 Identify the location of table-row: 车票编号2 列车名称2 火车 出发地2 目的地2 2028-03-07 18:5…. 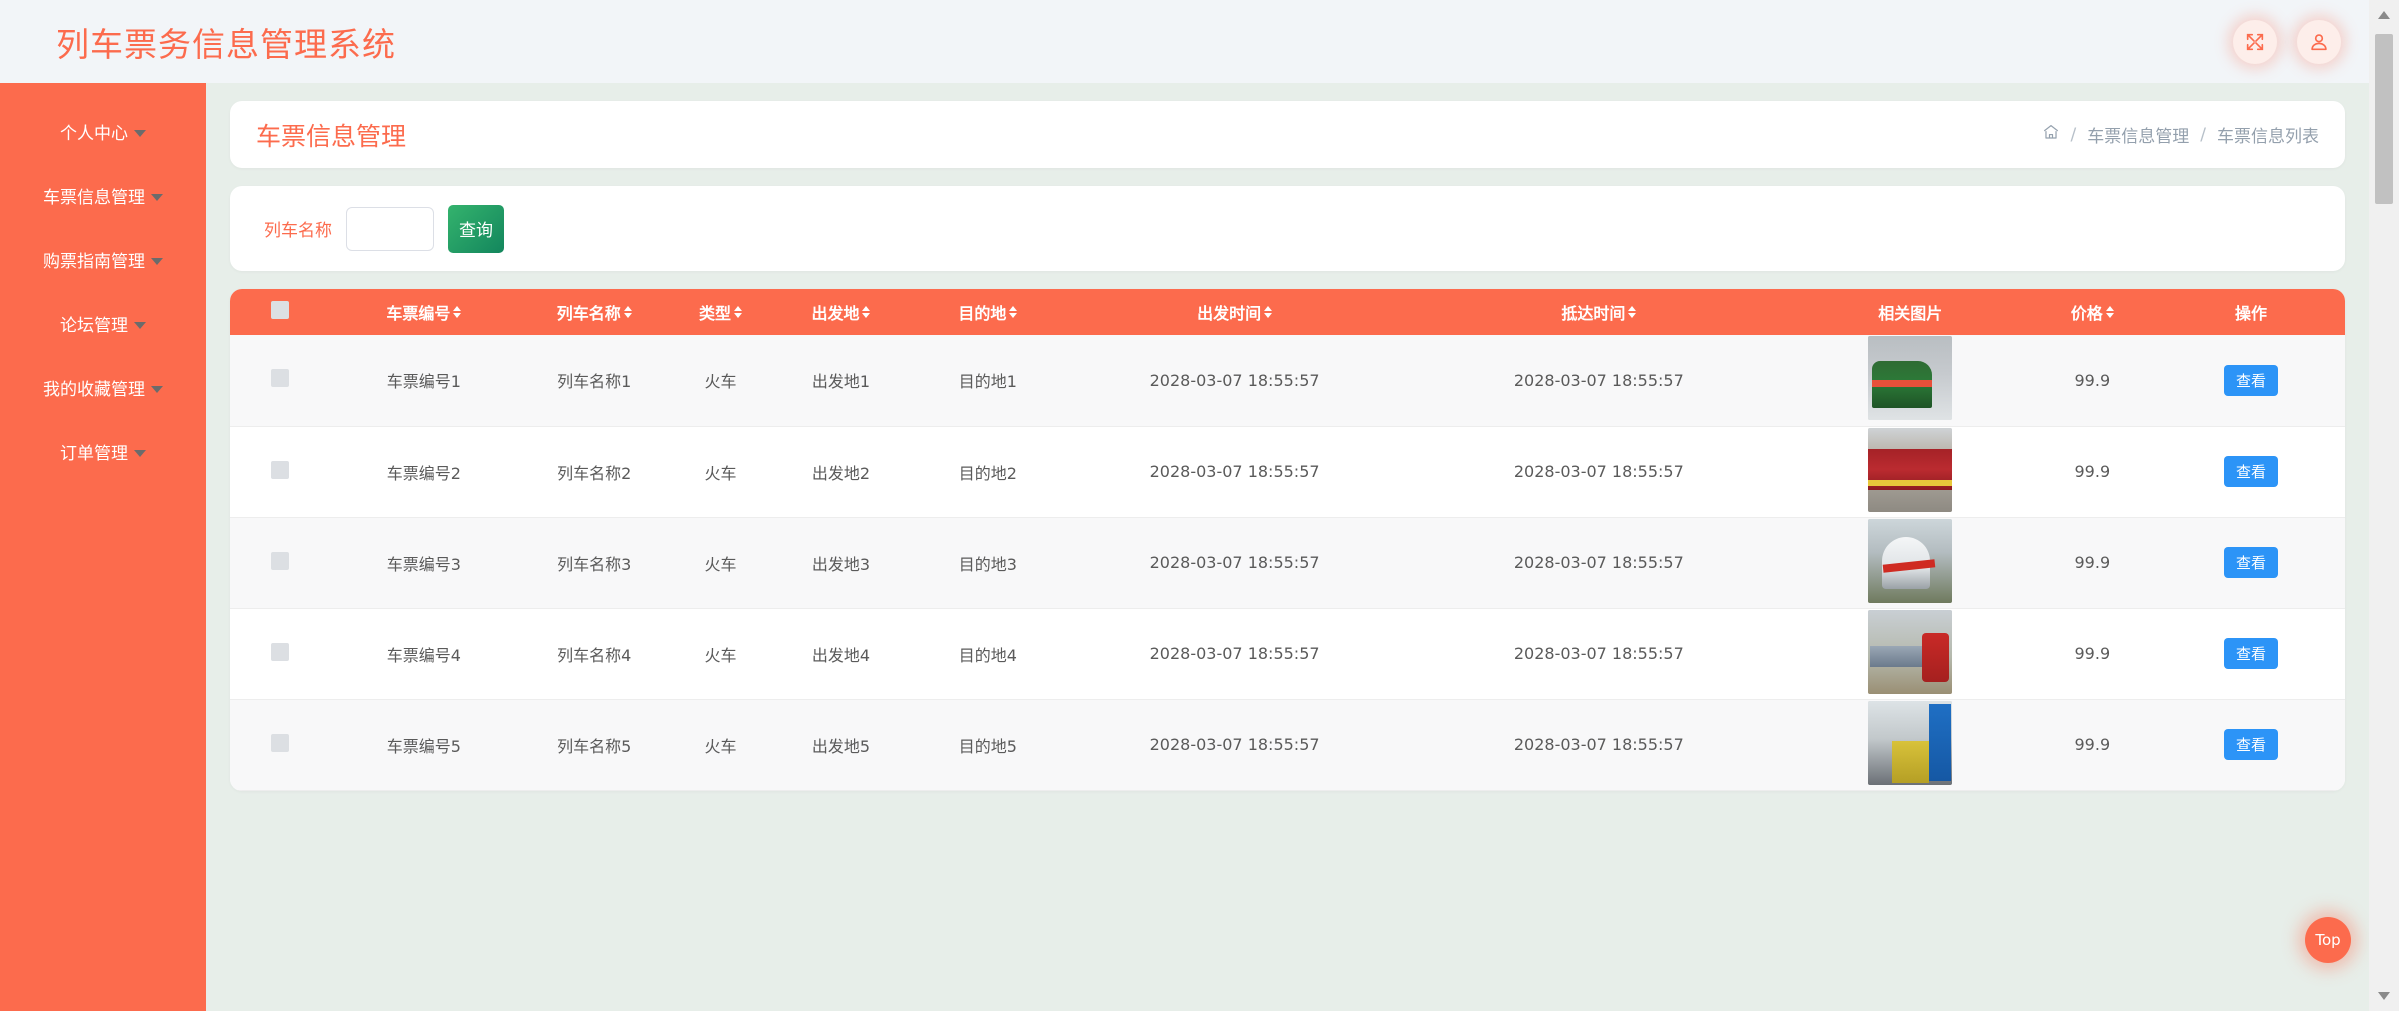
(1287, 472).